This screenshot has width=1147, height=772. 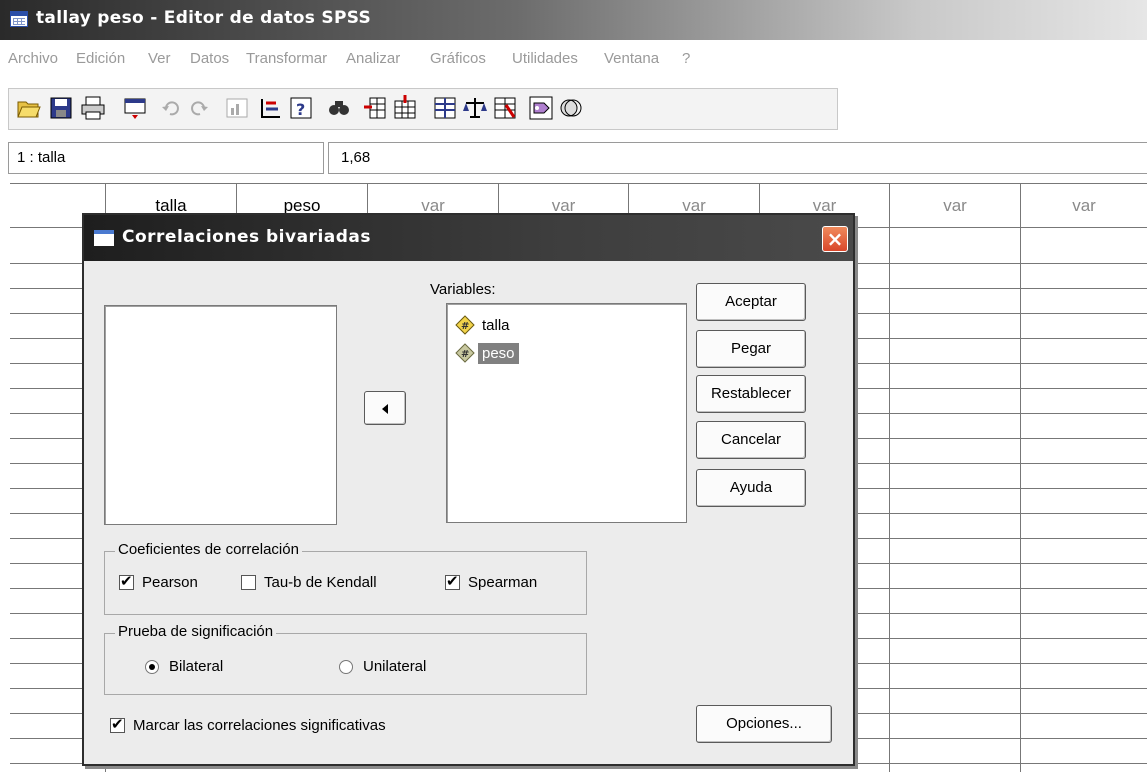 I want to click on variables-icon: ?, so click(x=301, y=108).